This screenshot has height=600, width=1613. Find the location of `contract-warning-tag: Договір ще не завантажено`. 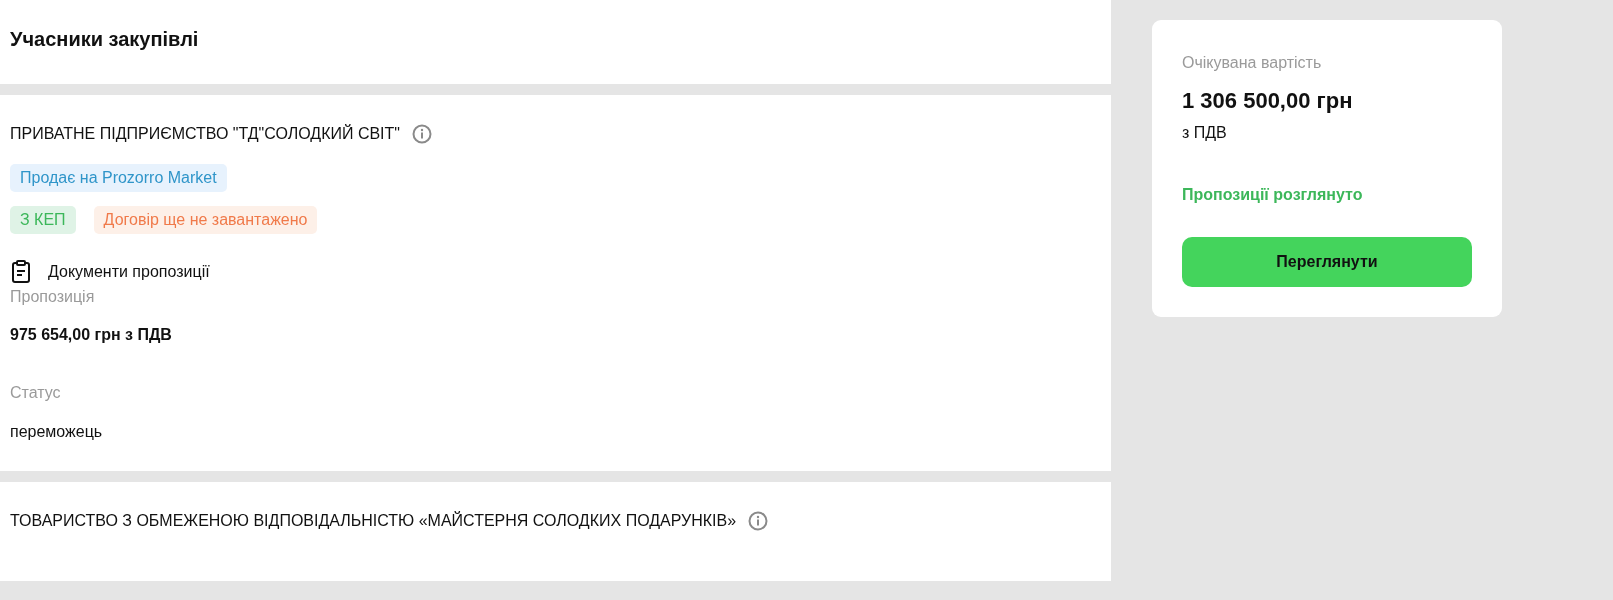

contract-warning-tag: Договір ще не завантажено is located at coordinates (205, 220).